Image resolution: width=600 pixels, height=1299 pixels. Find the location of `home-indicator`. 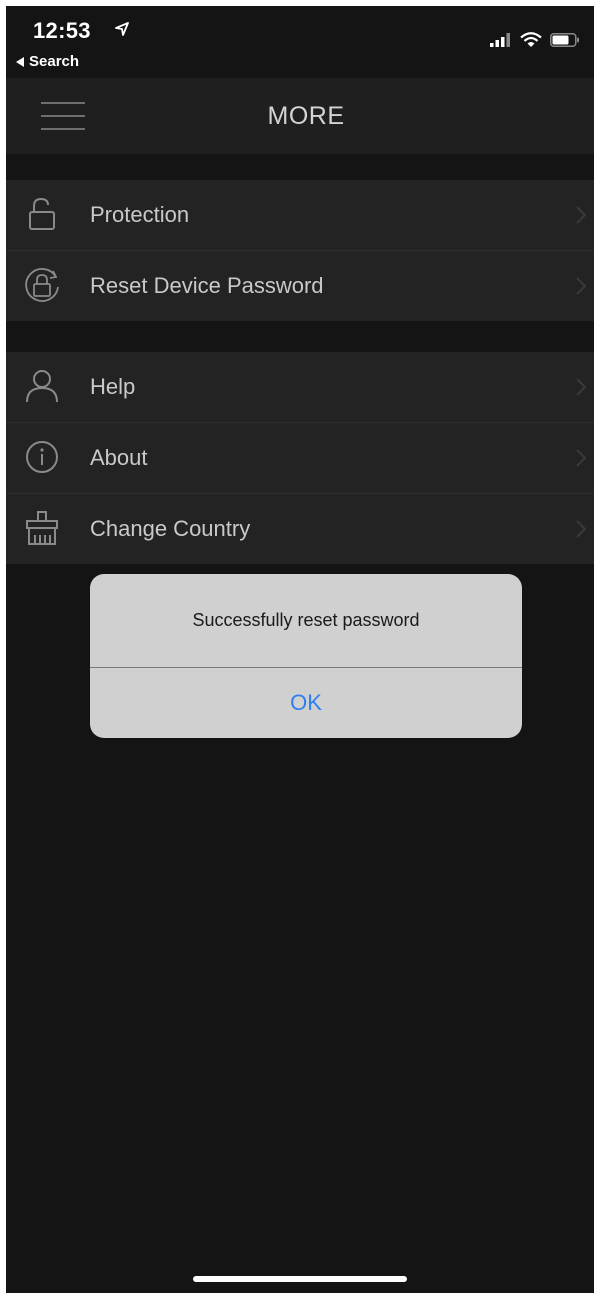

home-indicator is located at coordinates (300, 1279).